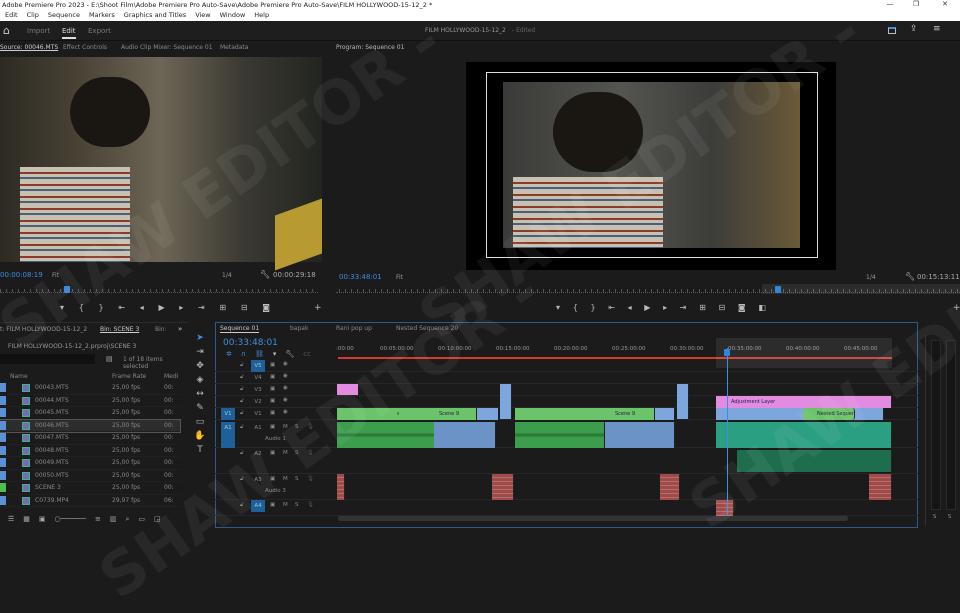 This screenshot has width=960, height=613. I want to click on more-tabs-icon: », so click(180, 329).